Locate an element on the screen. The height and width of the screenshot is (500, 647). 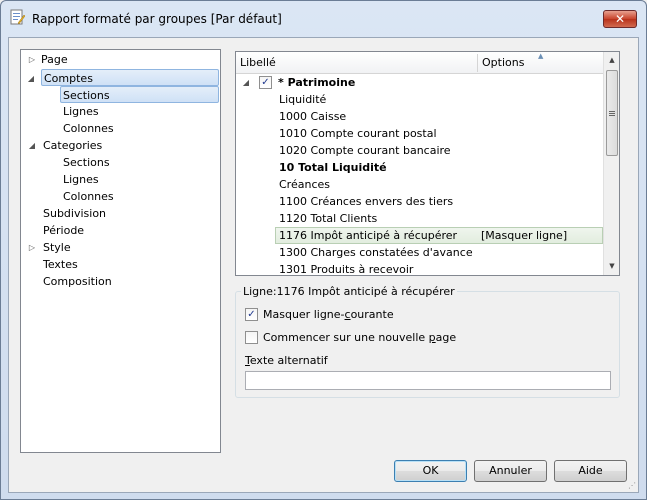
window-title: Rapport formaté par groupes [Par défaut] is located at coordinates (157, 19).